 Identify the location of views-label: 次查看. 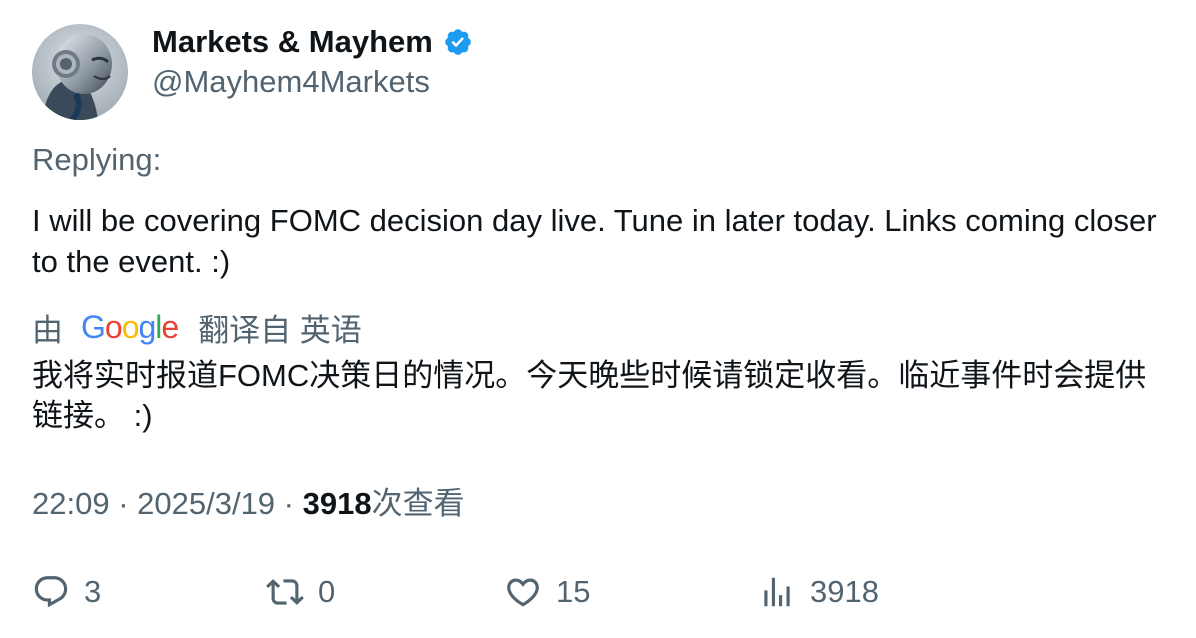
(418, 503).